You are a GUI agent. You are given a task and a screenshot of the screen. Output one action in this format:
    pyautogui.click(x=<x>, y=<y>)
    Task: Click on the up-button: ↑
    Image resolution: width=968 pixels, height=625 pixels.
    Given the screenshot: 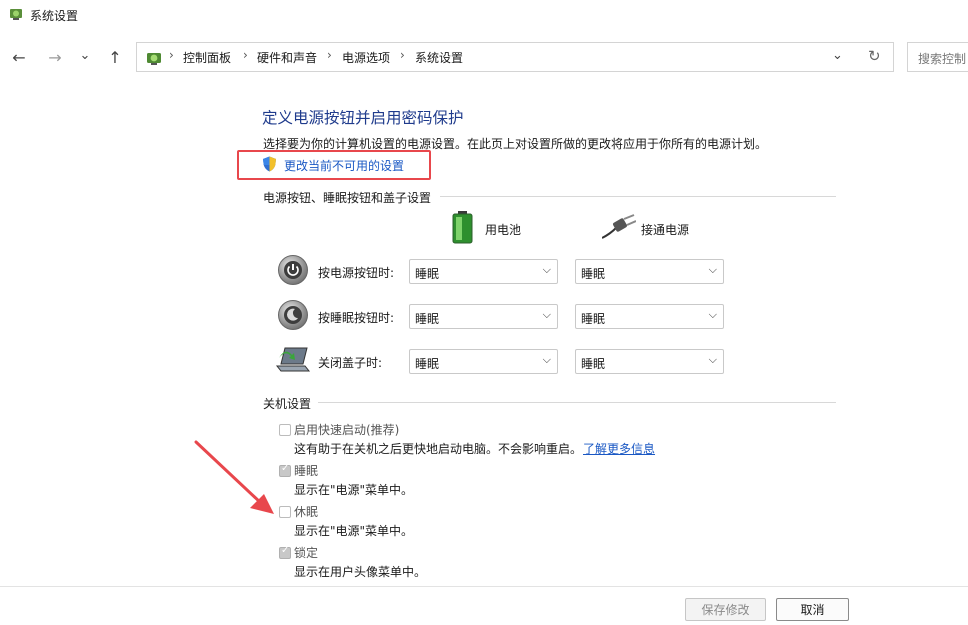 What is the action you would take?
    pyautogui.click(x=115, y=57)
    